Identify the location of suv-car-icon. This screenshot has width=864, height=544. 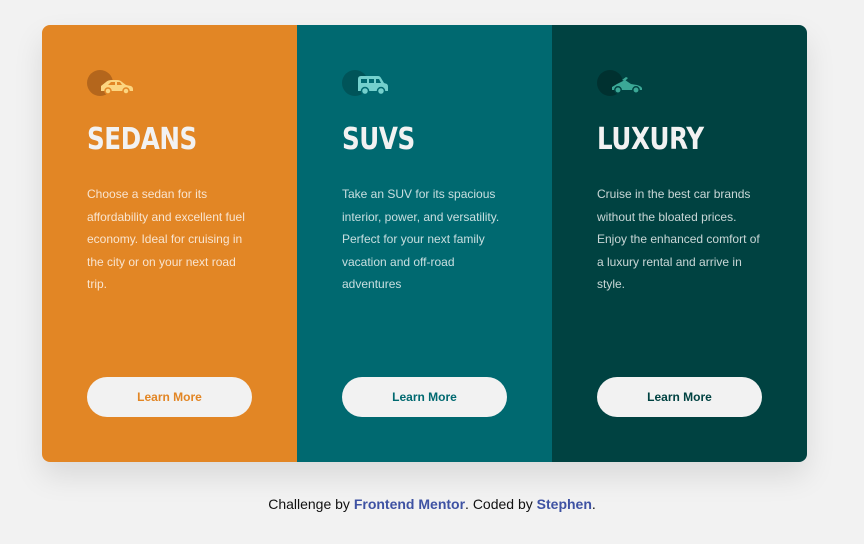
(365, 83).